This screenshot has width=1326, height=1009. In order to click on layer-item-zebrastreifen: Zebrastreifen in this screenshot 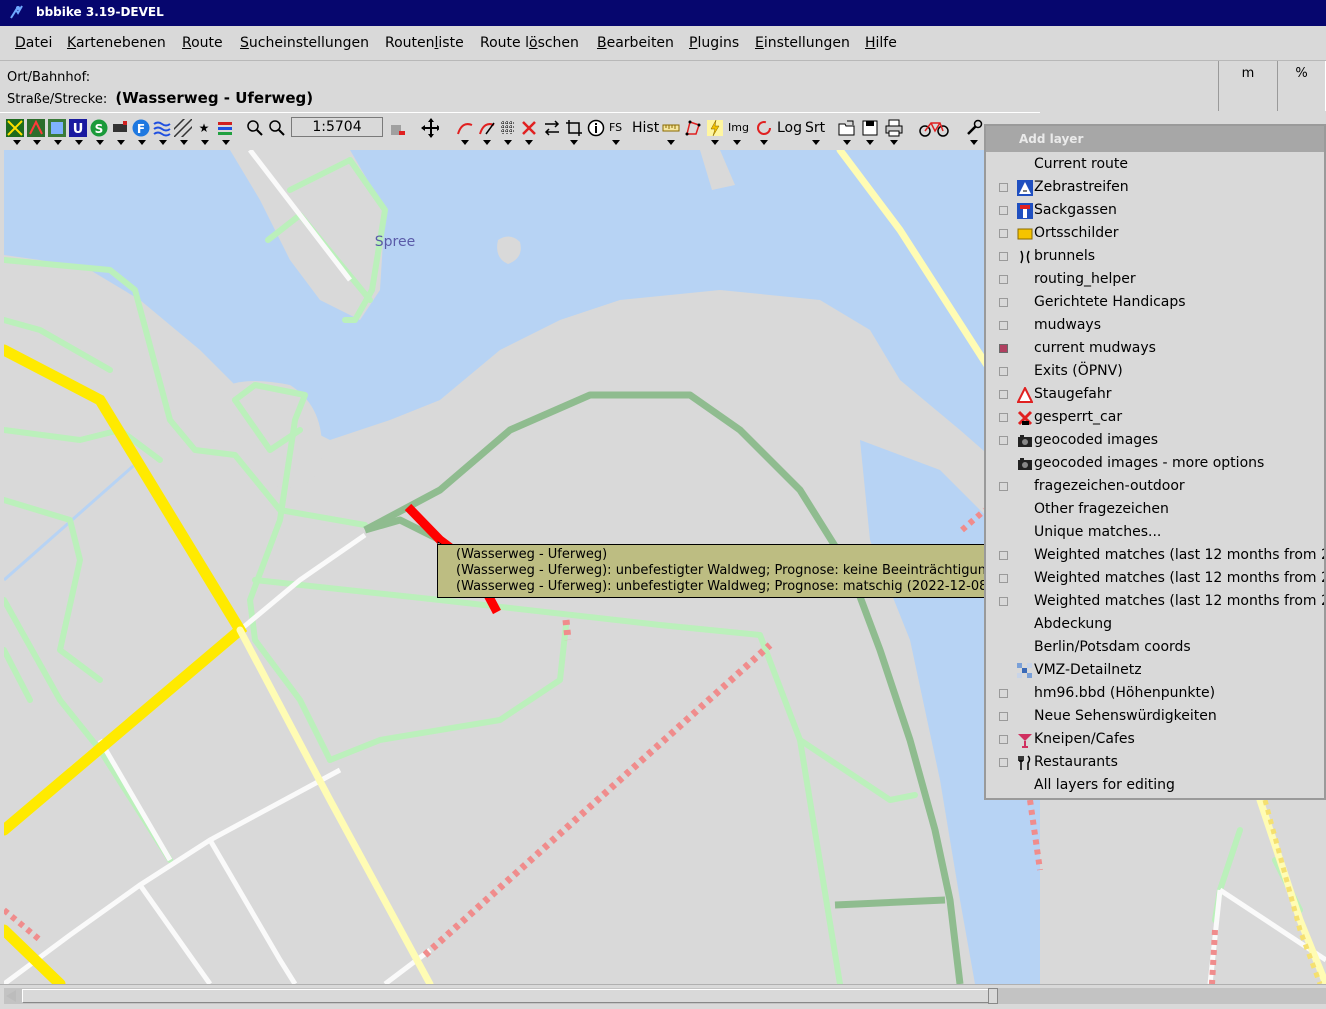, I will do `click(1155, 188)`.